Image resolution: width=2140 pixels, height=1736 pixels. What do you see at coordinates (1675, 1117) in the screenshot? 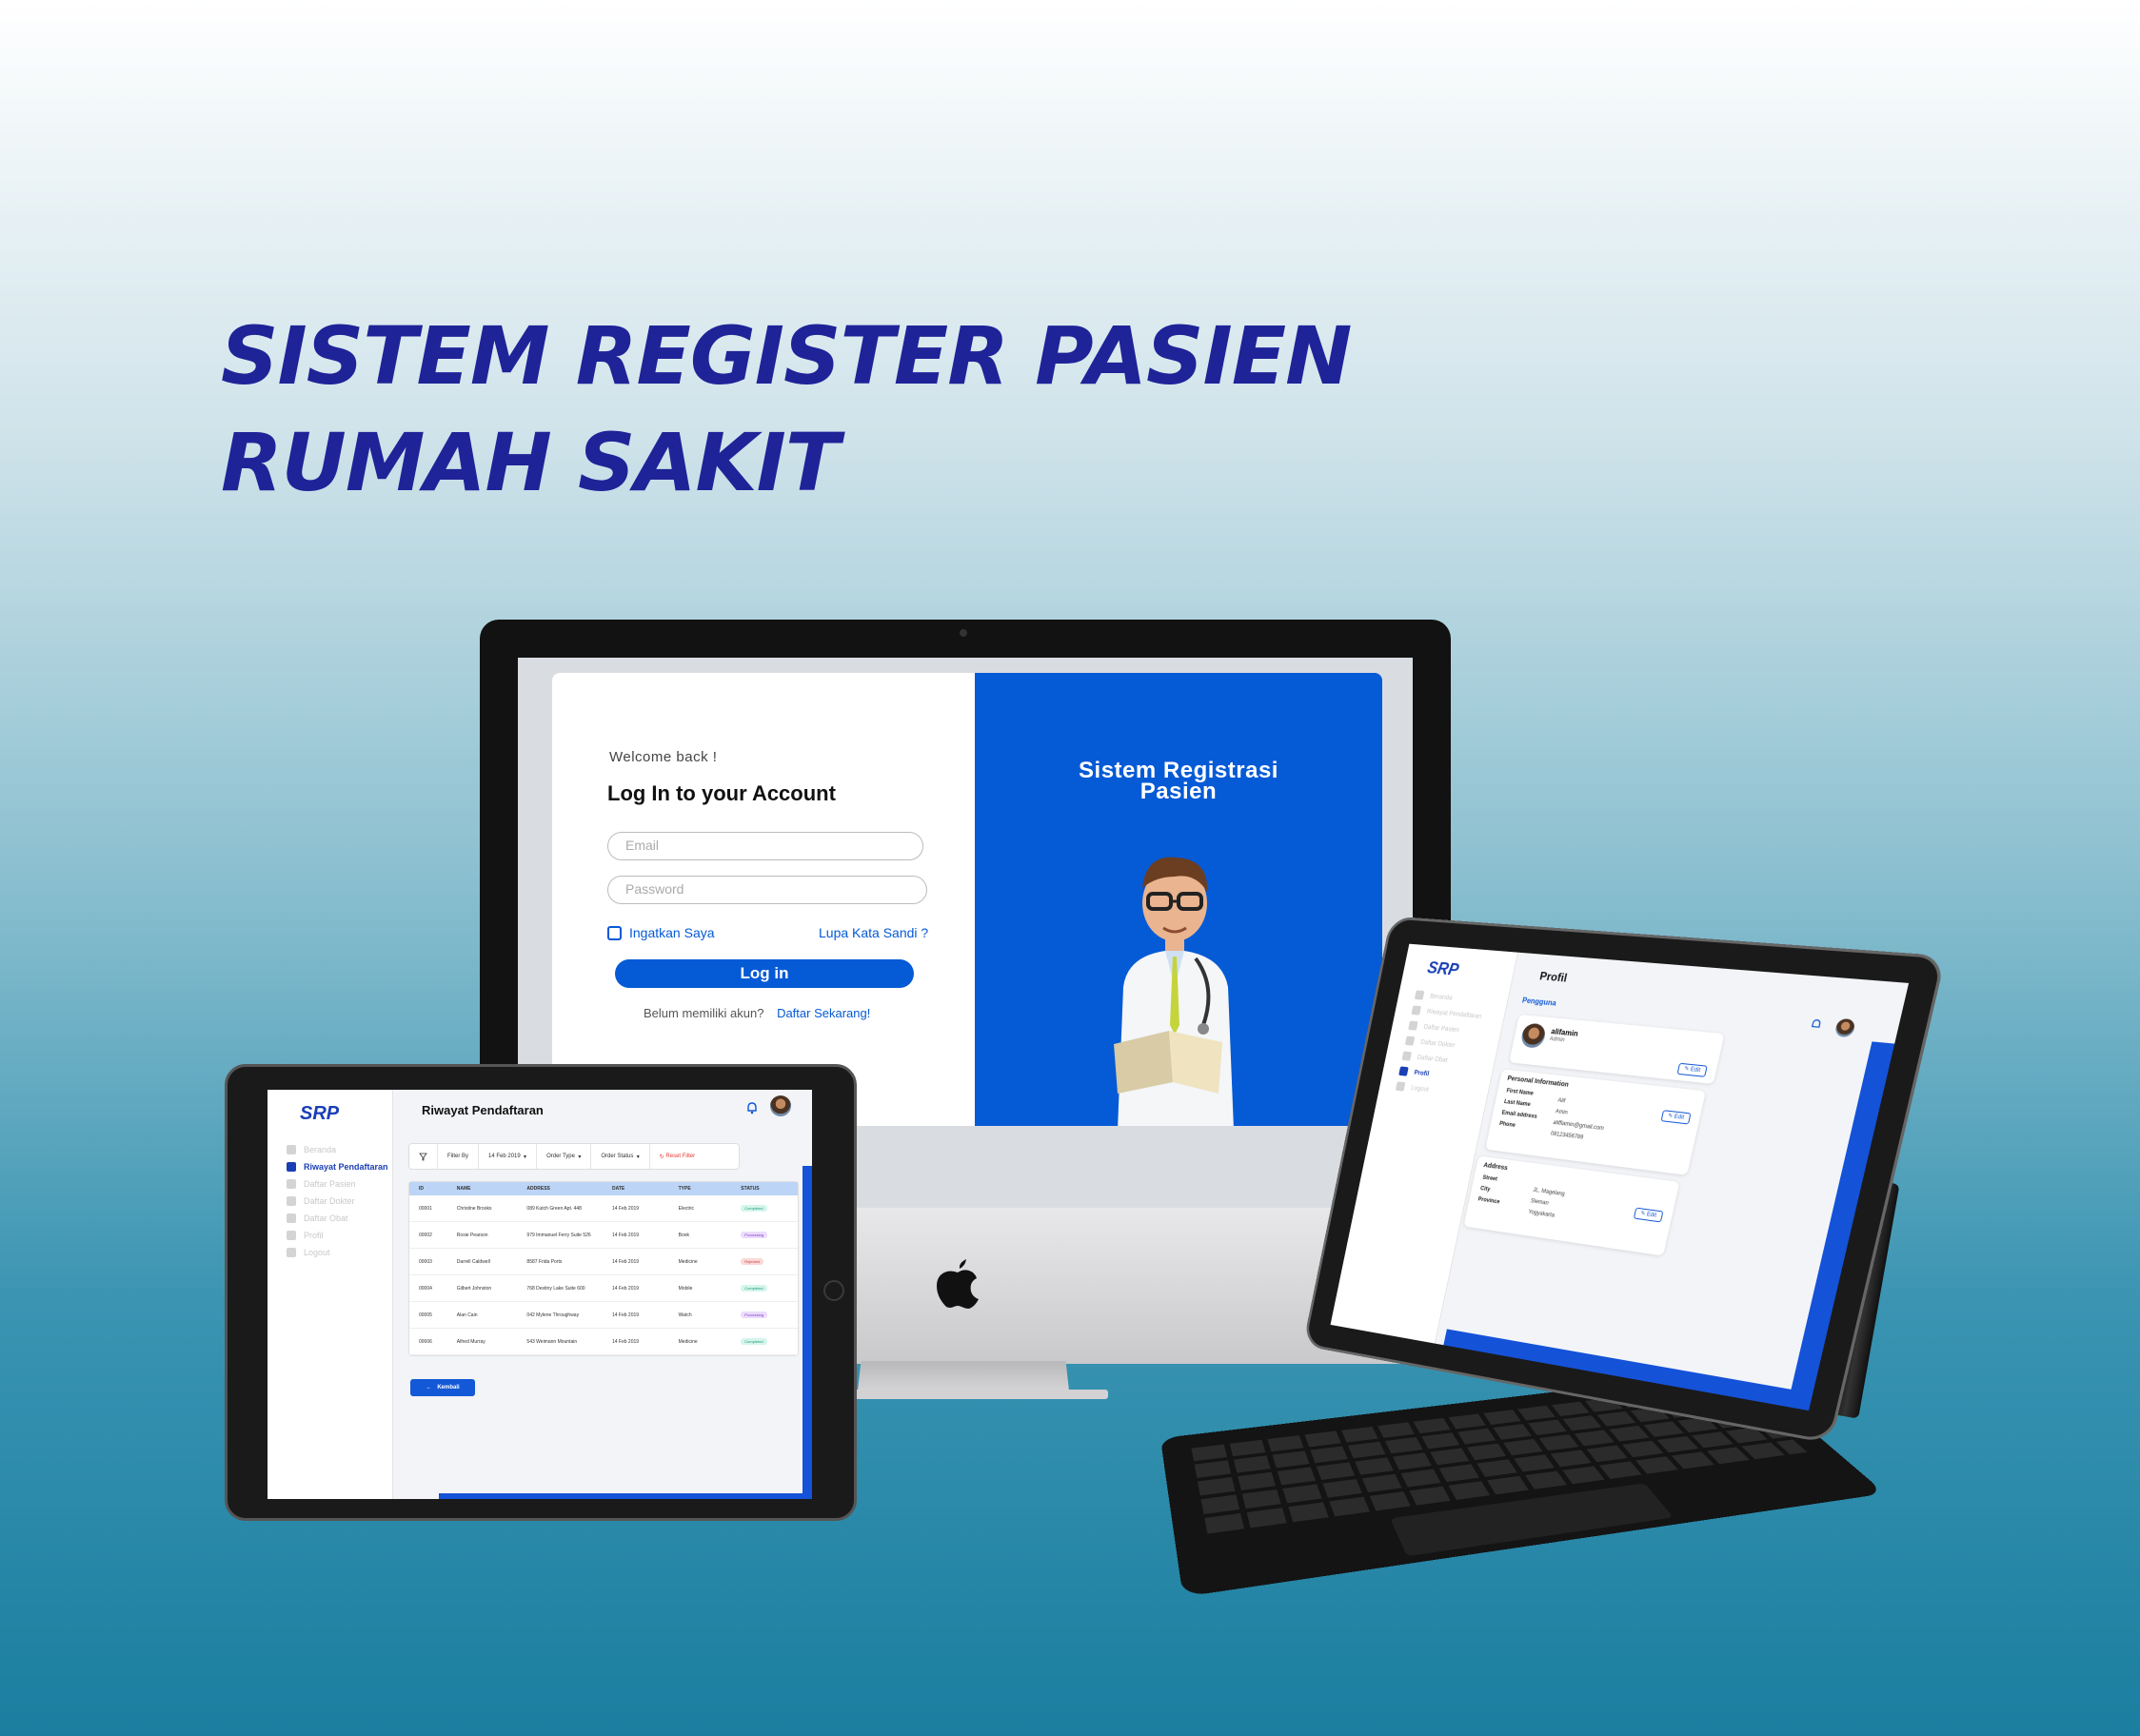
I see `edit-personal-button: ✎ Edit` at bounding box center [1675, 1117].